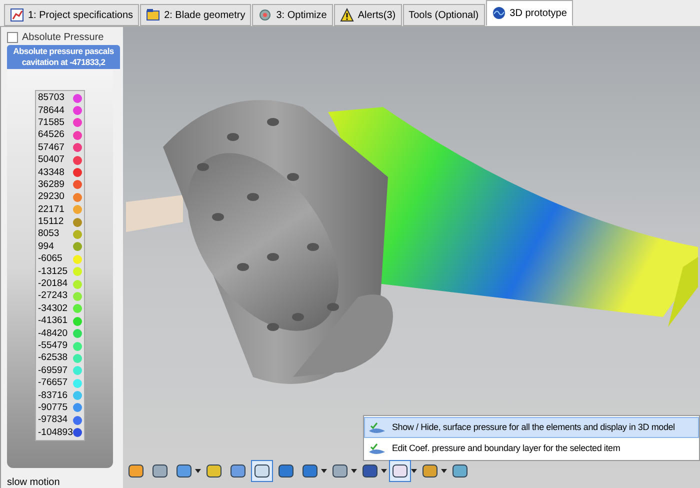 This screenshot has width=700, height=488. I want to click on legend-value: 78644, so click(51, 110).